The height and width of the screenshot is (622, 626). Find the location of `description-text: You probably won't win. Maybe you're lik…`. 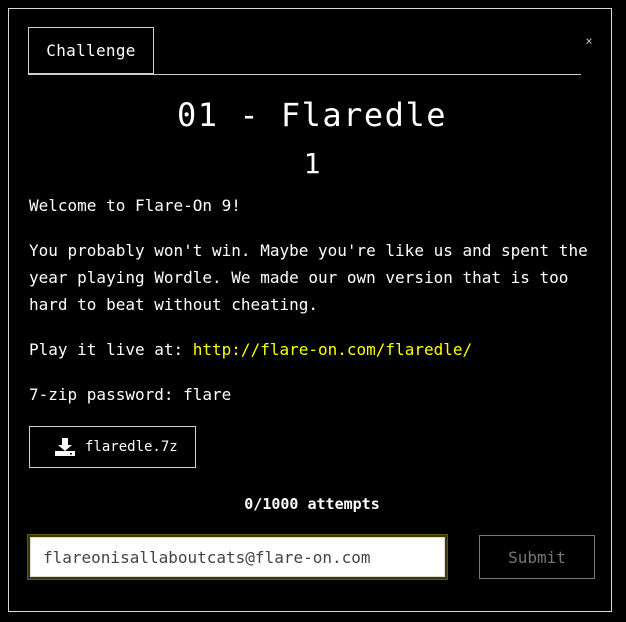

description-text: You probably won't win. Maybe you're lik… is located at coordinates (308, 277).